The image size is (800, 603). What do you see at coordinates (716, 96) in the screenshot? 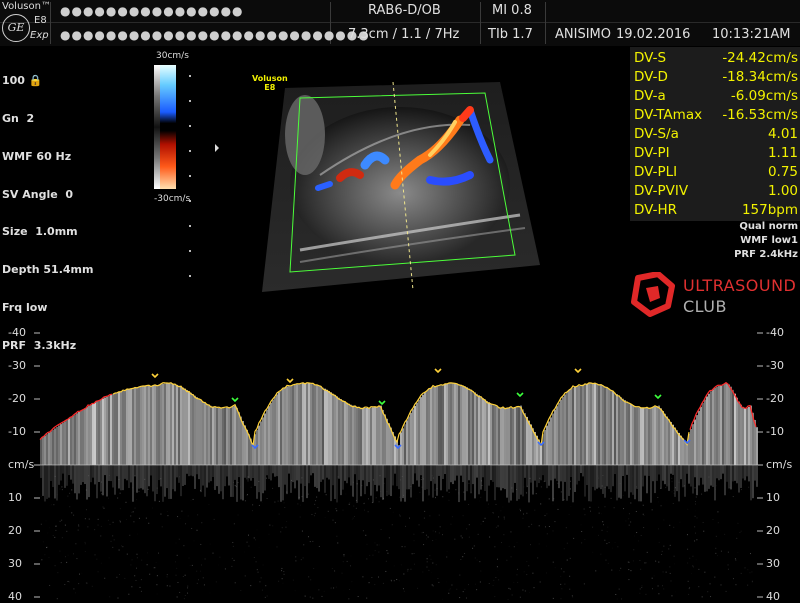
I see `measurement-row: DV-a-6.09cm/s` at bounding box center [716, 96].